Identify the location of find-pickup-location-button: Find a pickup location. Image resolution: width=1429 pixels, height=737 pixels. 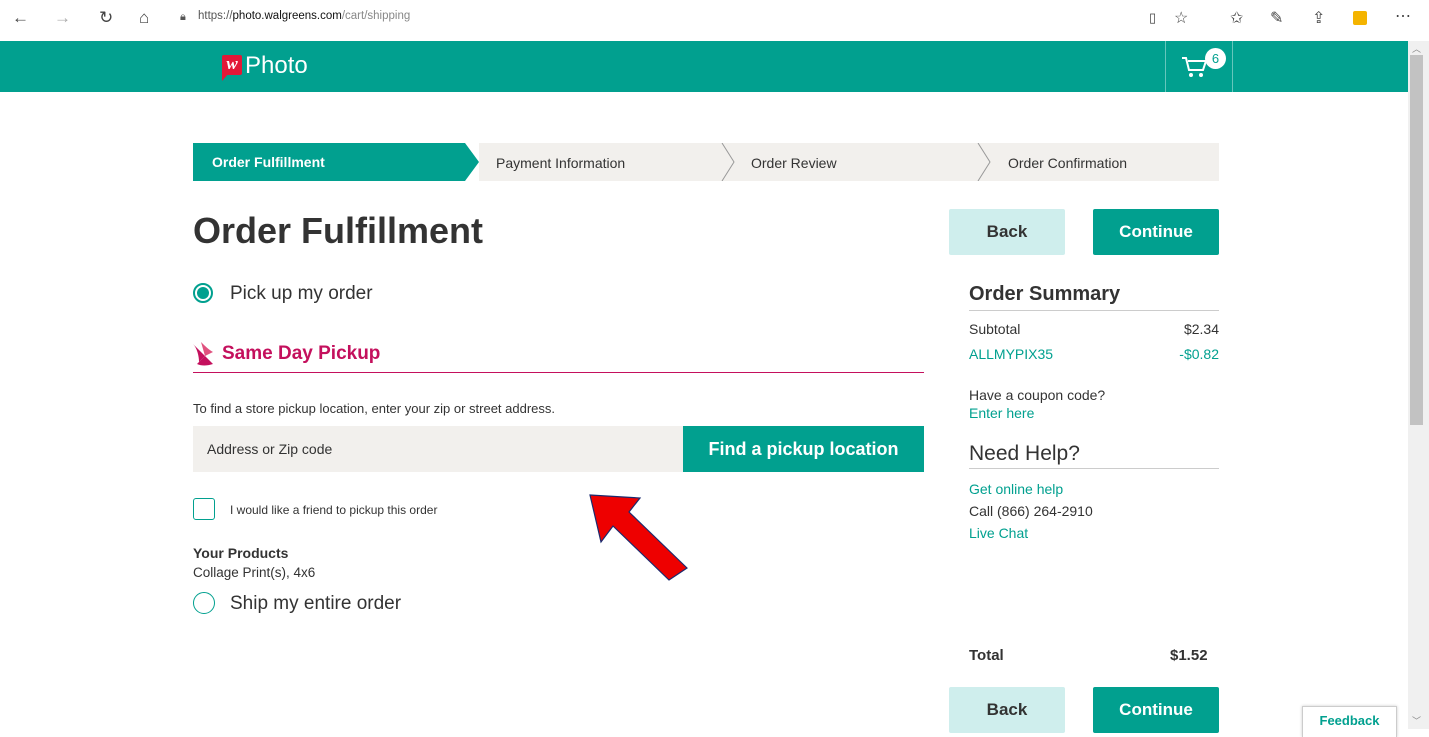
(803, 449).